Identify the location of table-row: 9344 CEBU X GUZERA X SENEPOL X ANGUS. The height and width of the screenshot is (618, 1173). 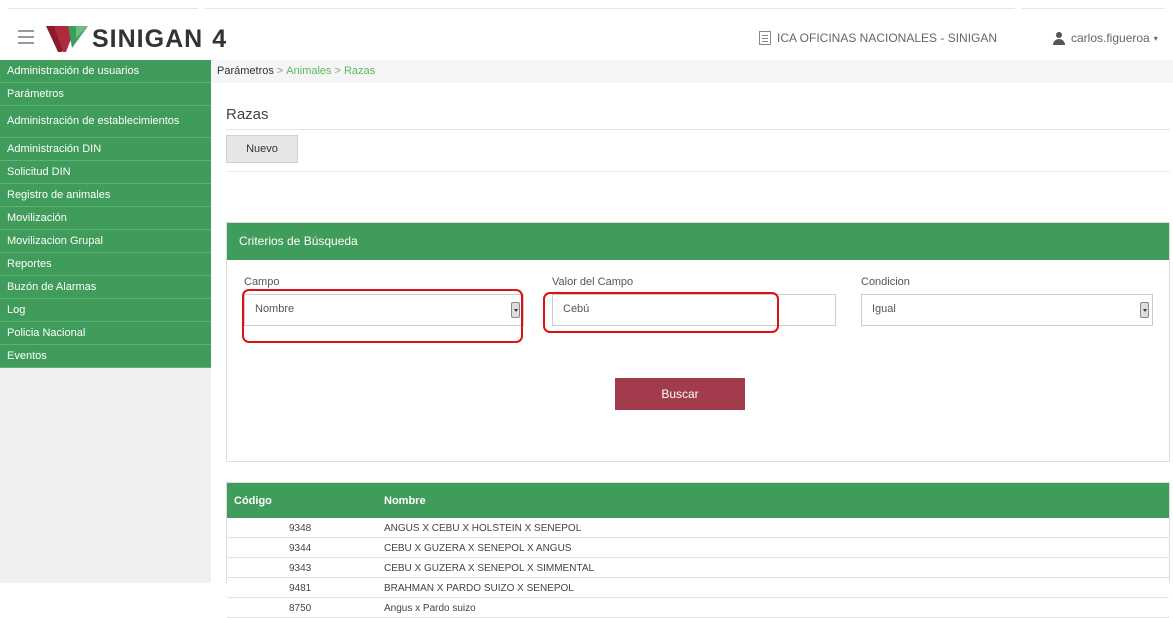
(698, 548).